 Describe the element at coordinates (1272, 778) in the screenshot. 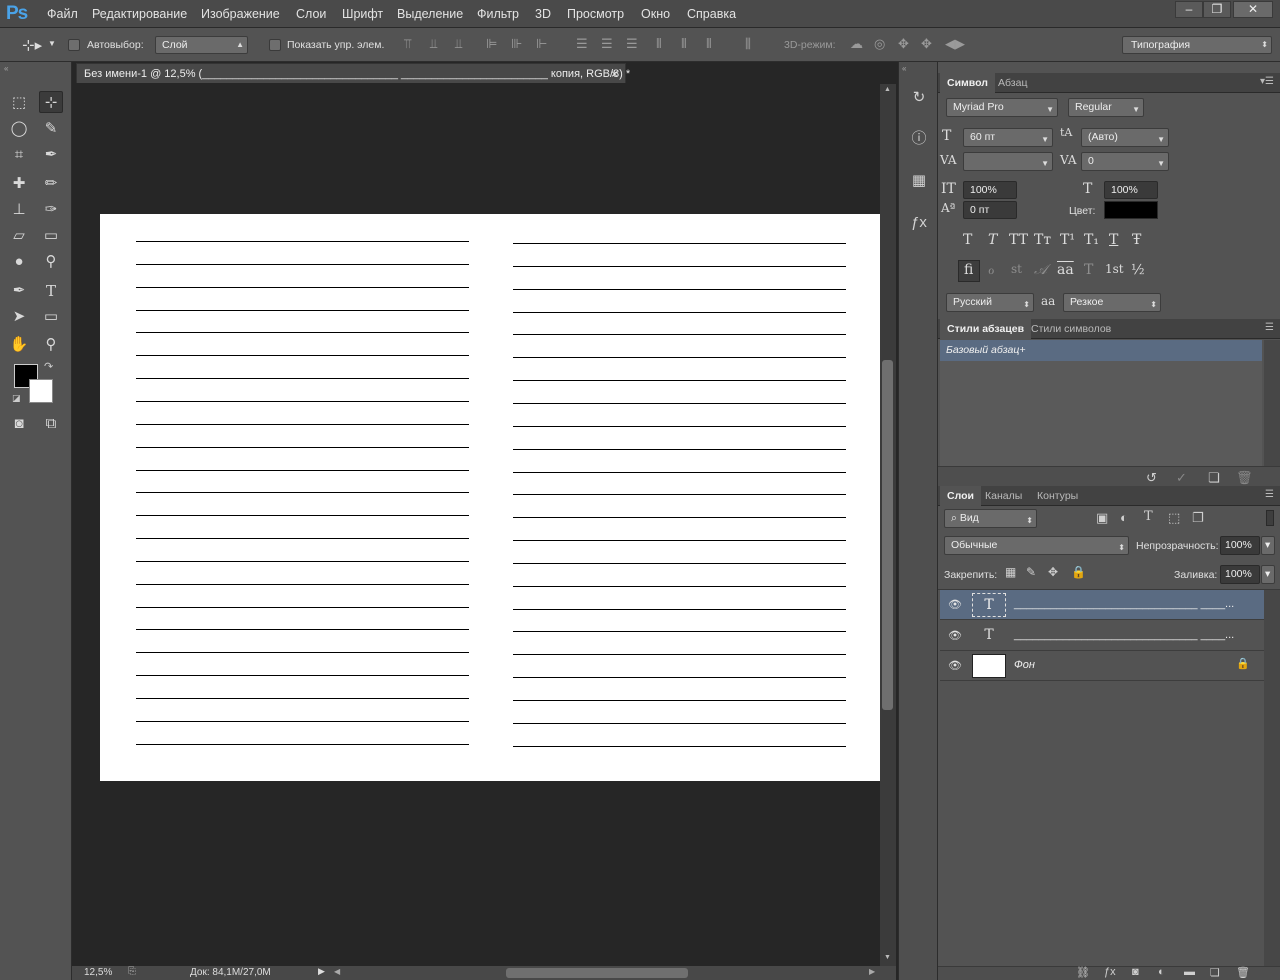

I see `layers-scrollbar` at that location.